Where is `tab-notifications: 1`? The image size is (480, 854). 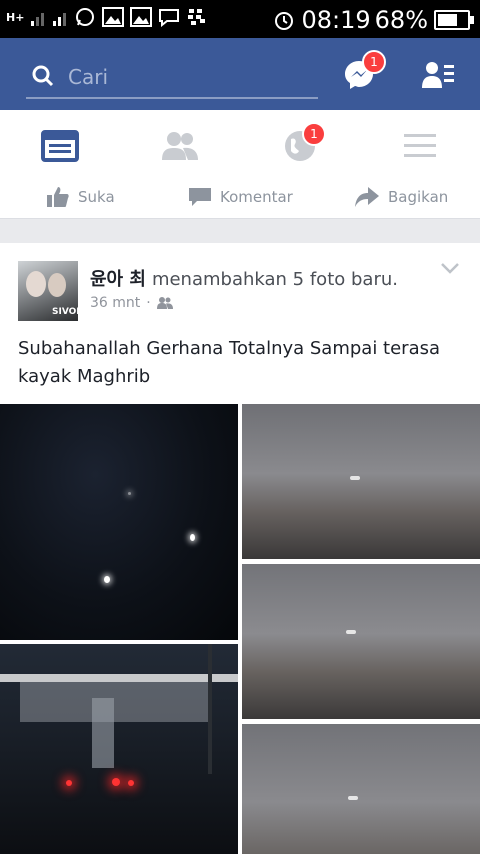
tab-notifications: 1 is located at coordinates (300, 145).